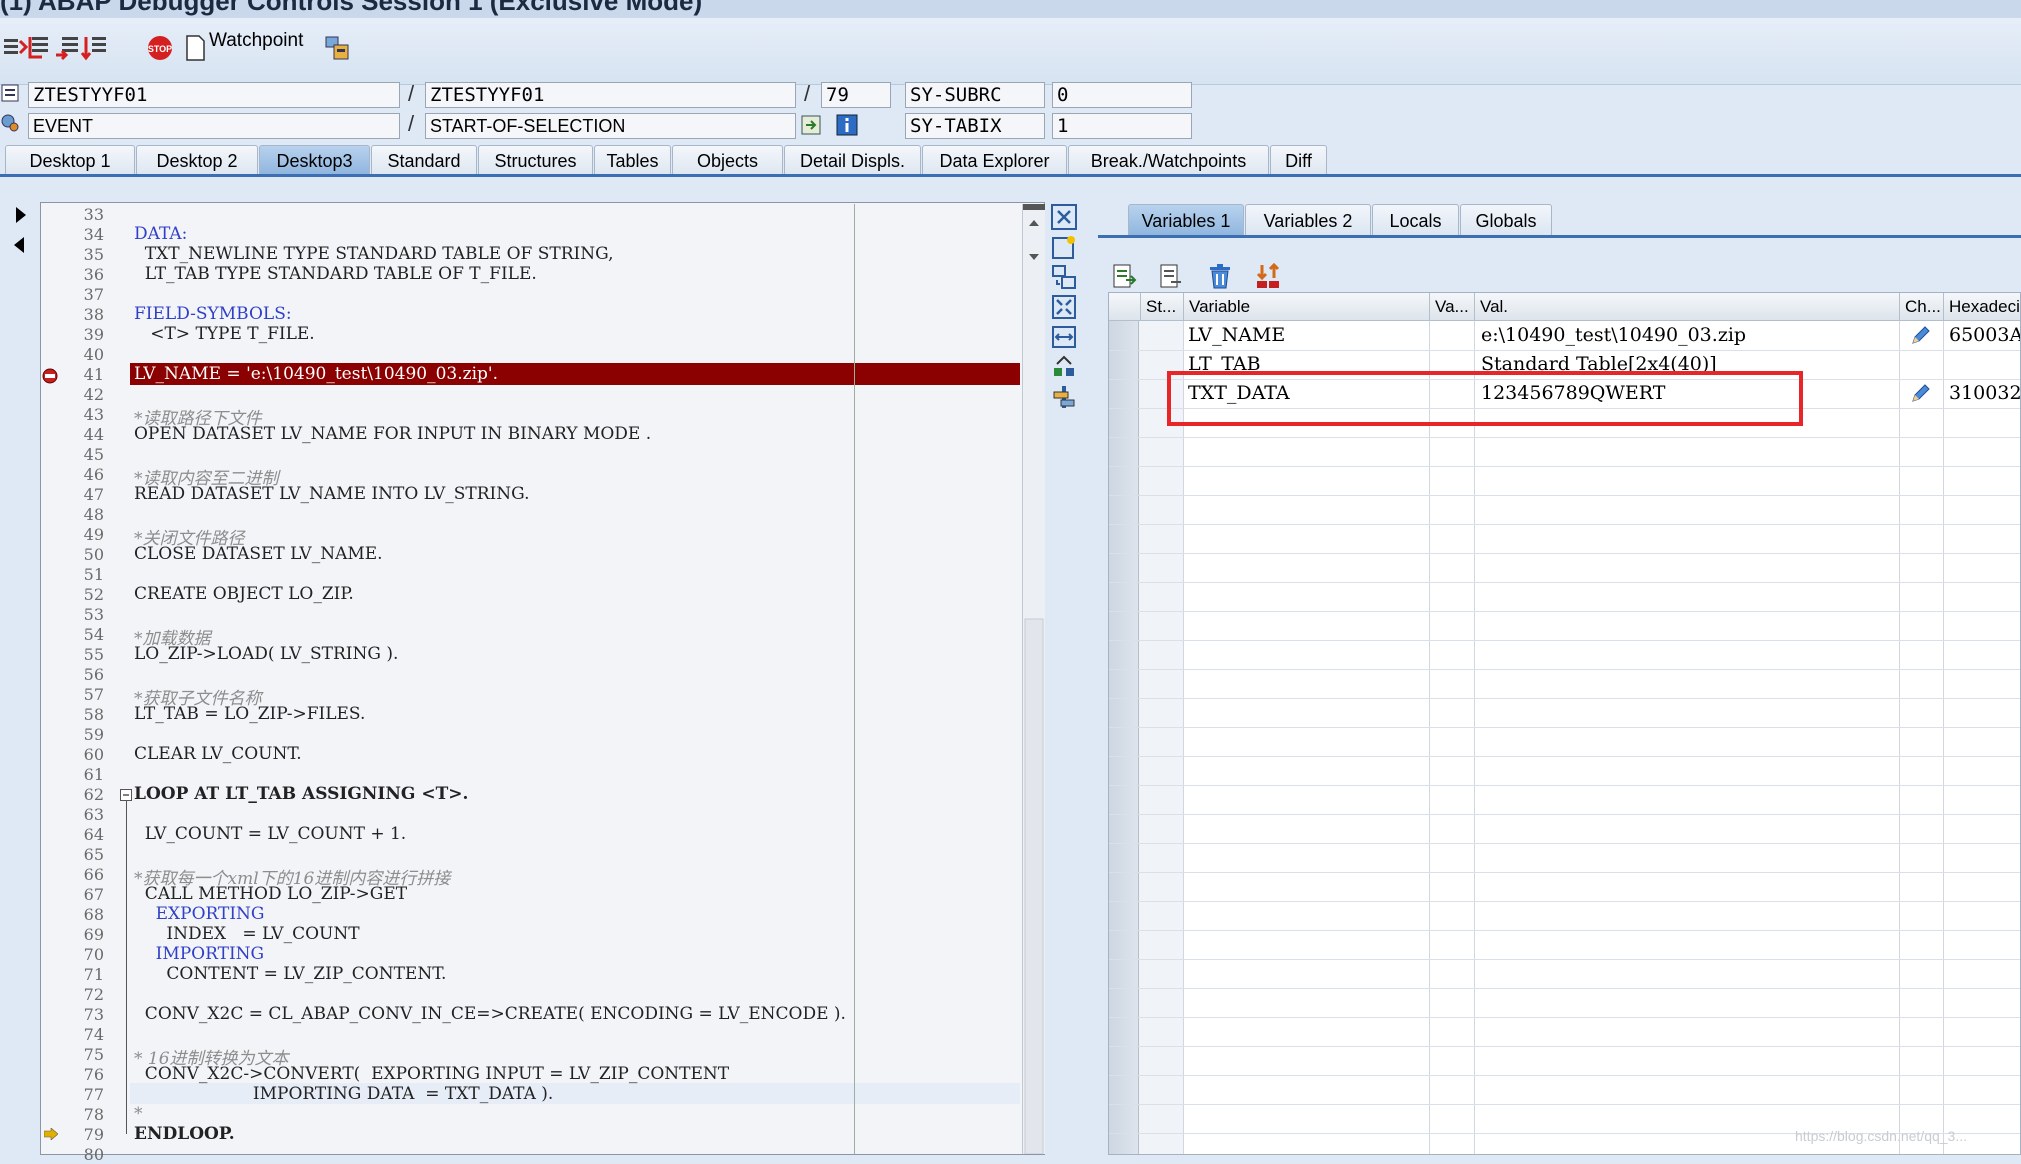  Describe the element at coordinates (1171, 276) in the screenshot. I see `save-variables-icon` at that location.